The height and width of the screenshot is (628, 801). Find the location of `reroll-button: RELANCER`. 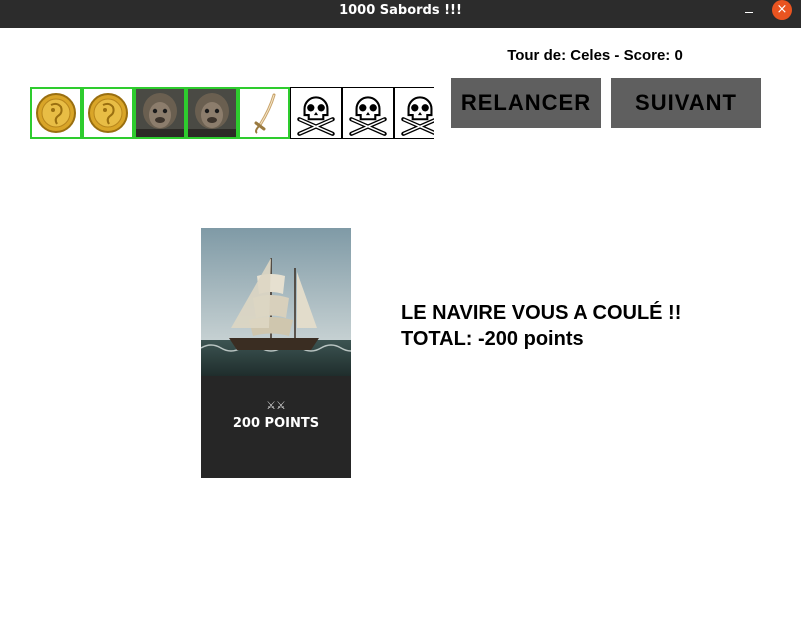

reroll-button: RELANCER is located at coordinates (526, 103).